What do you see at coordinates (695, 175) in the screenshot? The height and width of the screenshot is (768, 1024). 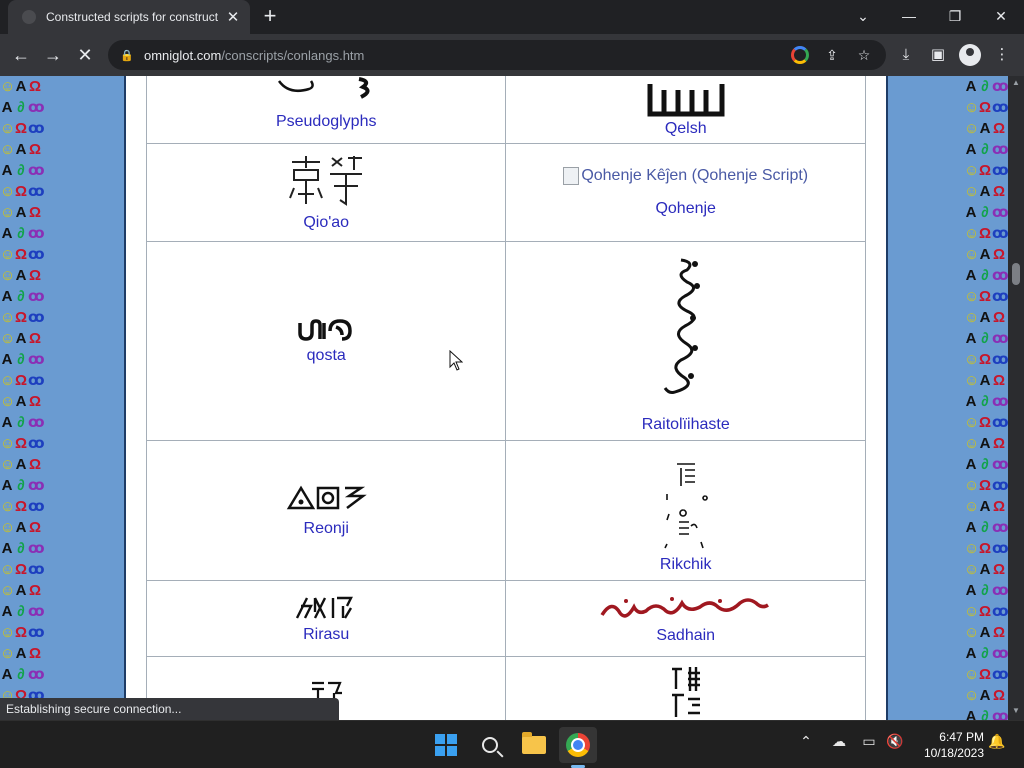 I see `qohenje-image-alt-text: Qohenje Kêĵen (Qohenje Script)` at bounding box center [695, 175].